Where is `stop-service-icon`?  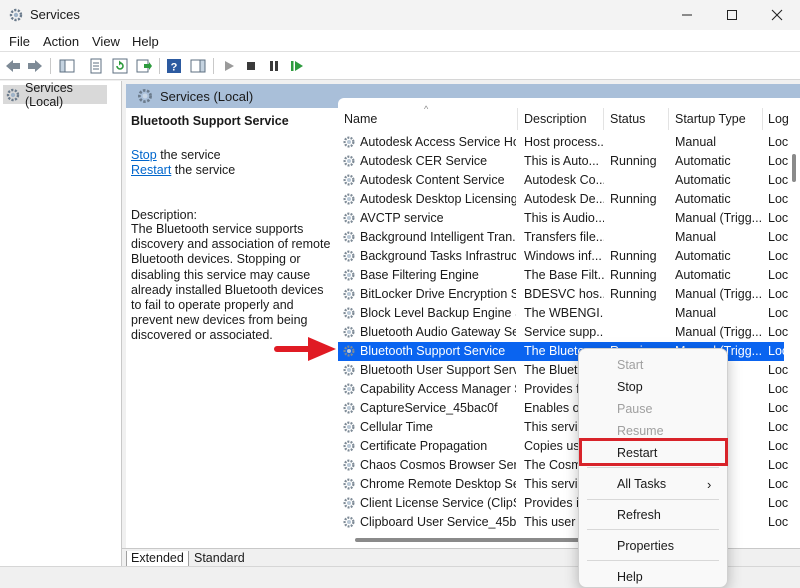
stop-service-icon is located at coordinates (251, 66).